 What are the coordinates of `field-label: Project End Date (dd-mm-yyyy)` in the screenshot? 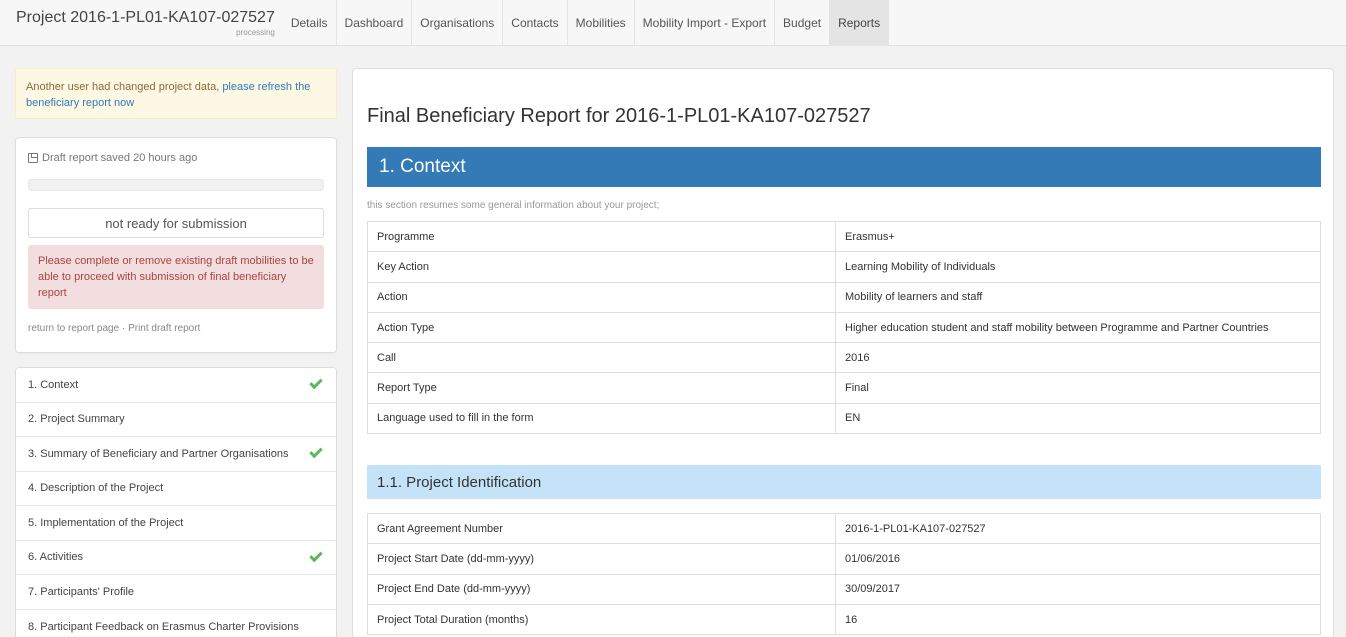 It's located at (601, 589).